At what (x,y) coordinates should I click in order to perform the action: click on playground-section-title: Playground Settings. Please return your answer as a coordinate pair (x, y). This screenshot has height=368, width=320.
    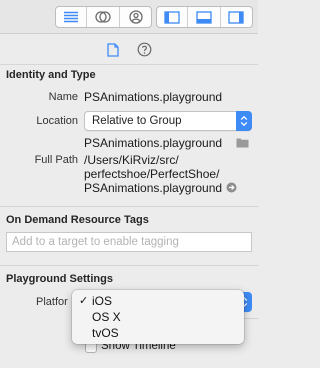
    Looking at the image, I should click on (59, 279).